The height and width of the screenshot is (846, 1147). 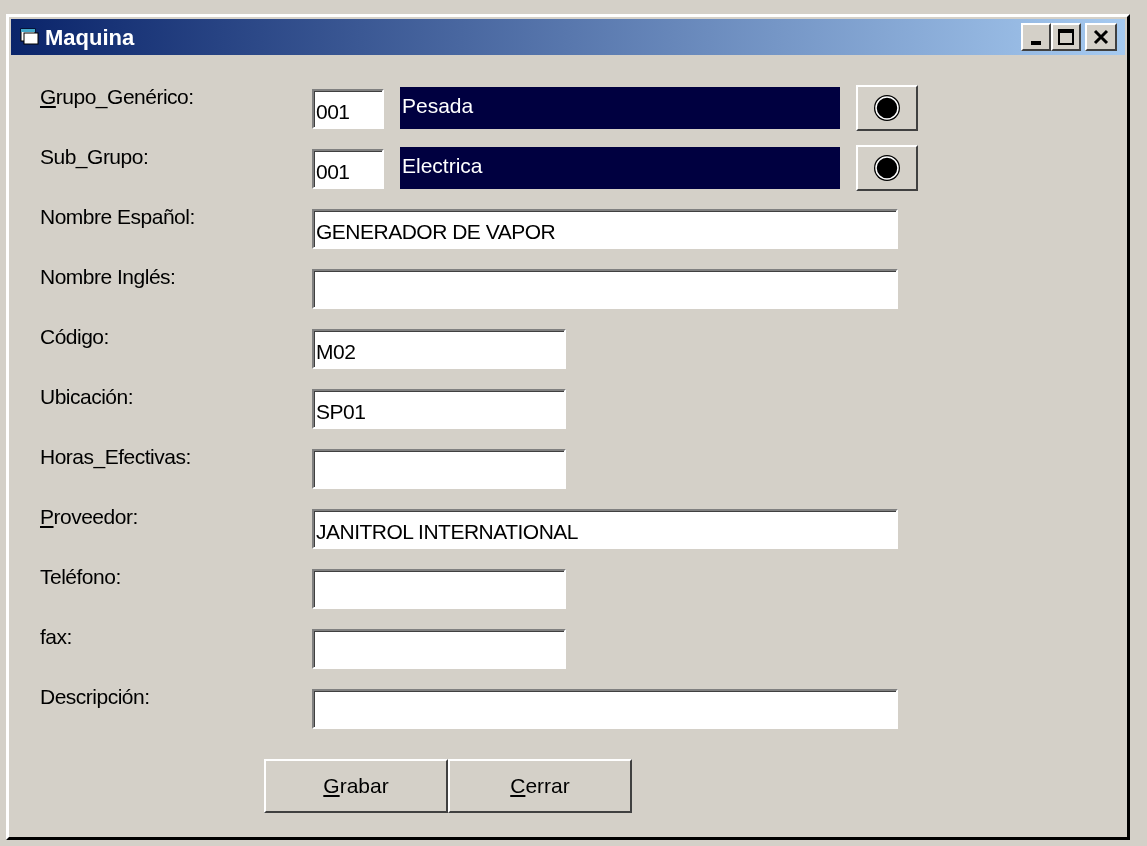 What do you see at coordinates (117, 97) in the screenshot?
I see `field-label: Grupo_Genérico:` at bounding box center [117, 97].